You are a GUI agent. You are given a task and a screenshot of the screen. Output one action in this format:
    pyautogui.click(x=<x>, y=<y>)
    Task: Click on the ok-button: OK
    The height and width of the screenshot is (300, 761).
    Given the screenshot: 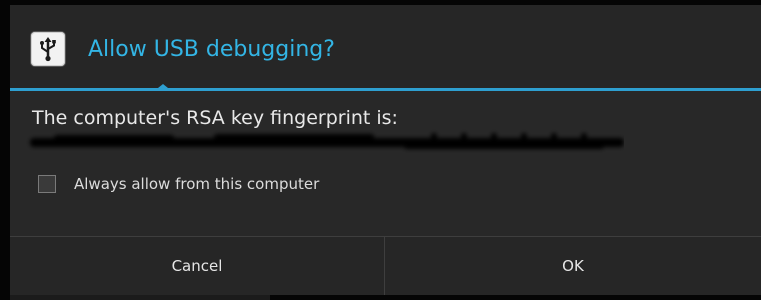 What is the action you would take?
    pyautogui.click(x=573, y=266)
    